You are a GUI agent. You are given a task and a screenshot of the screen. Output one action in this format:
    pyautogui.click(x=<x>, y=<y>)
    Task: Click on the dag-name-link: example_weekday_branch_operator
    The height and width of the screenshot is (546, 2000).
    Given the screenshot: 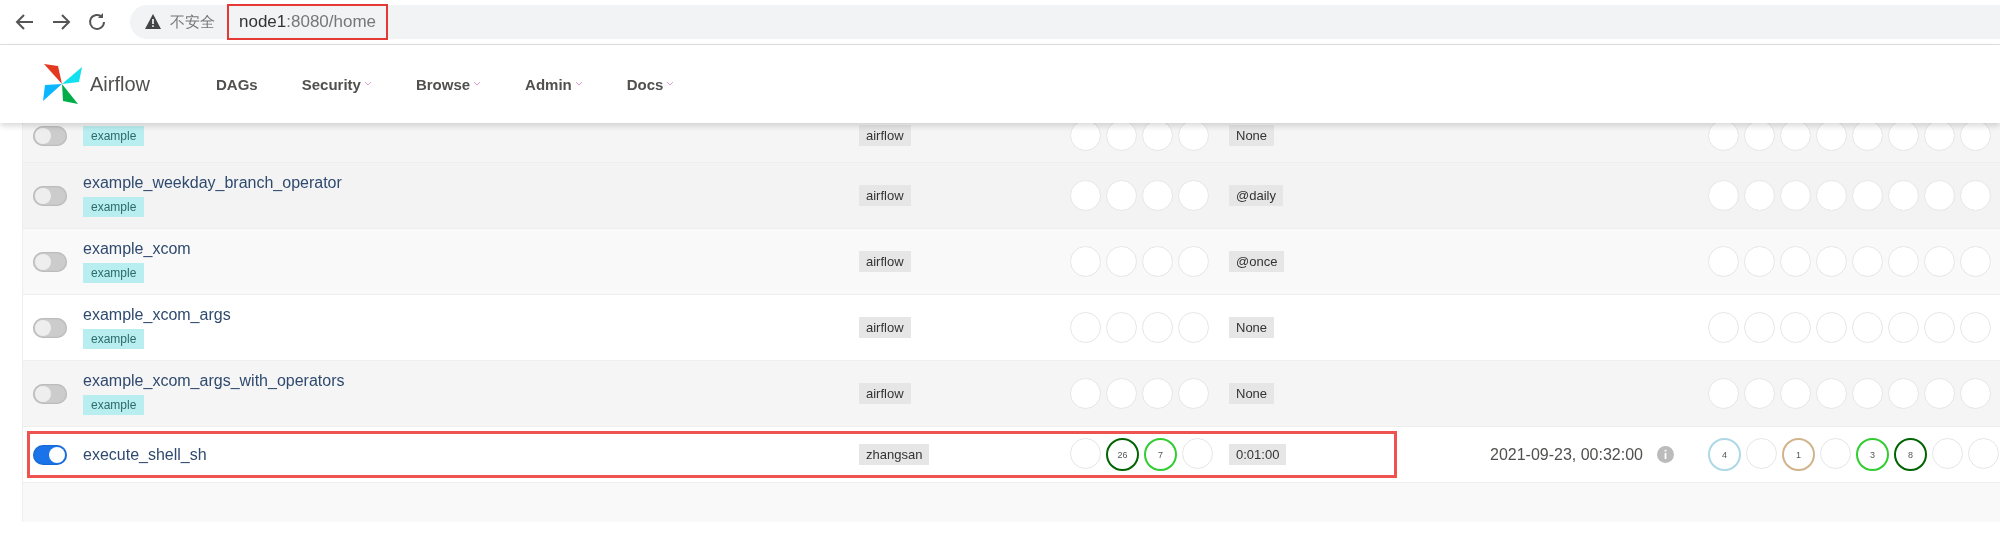 What is the action you would take?
    pyautogui.click(x=212, y=183)
    